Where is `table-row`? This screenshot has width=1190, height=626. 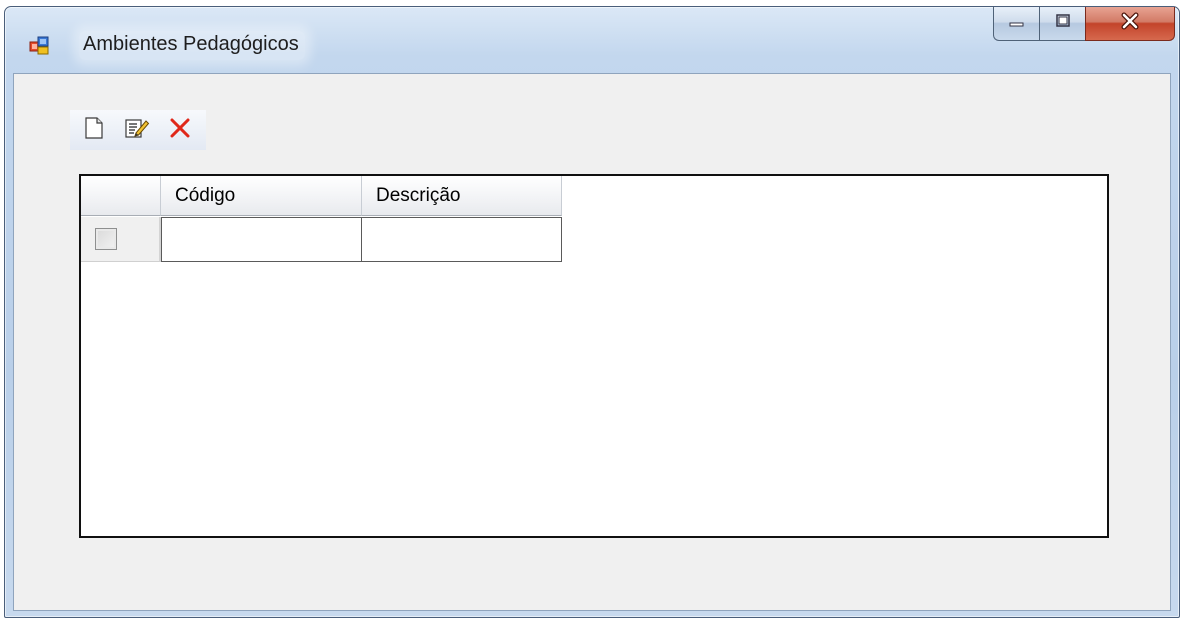 table-row is located at coordinates (321, 239).